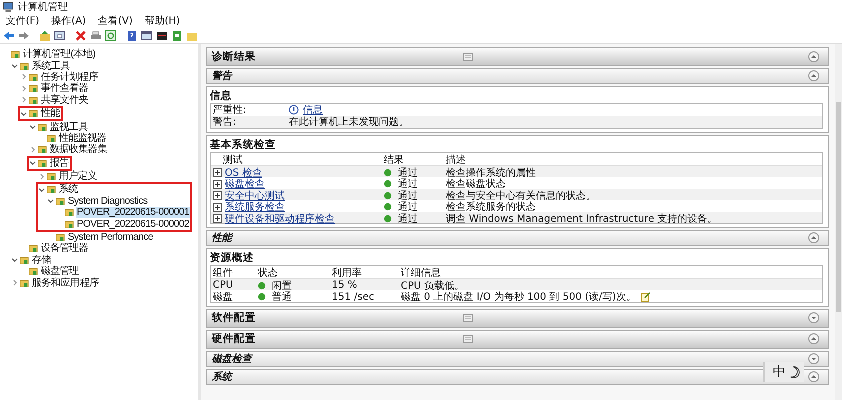 The width and height of the screenshot is (842, 400). I want to click on tree-item: System Performance, so click(99, 238).